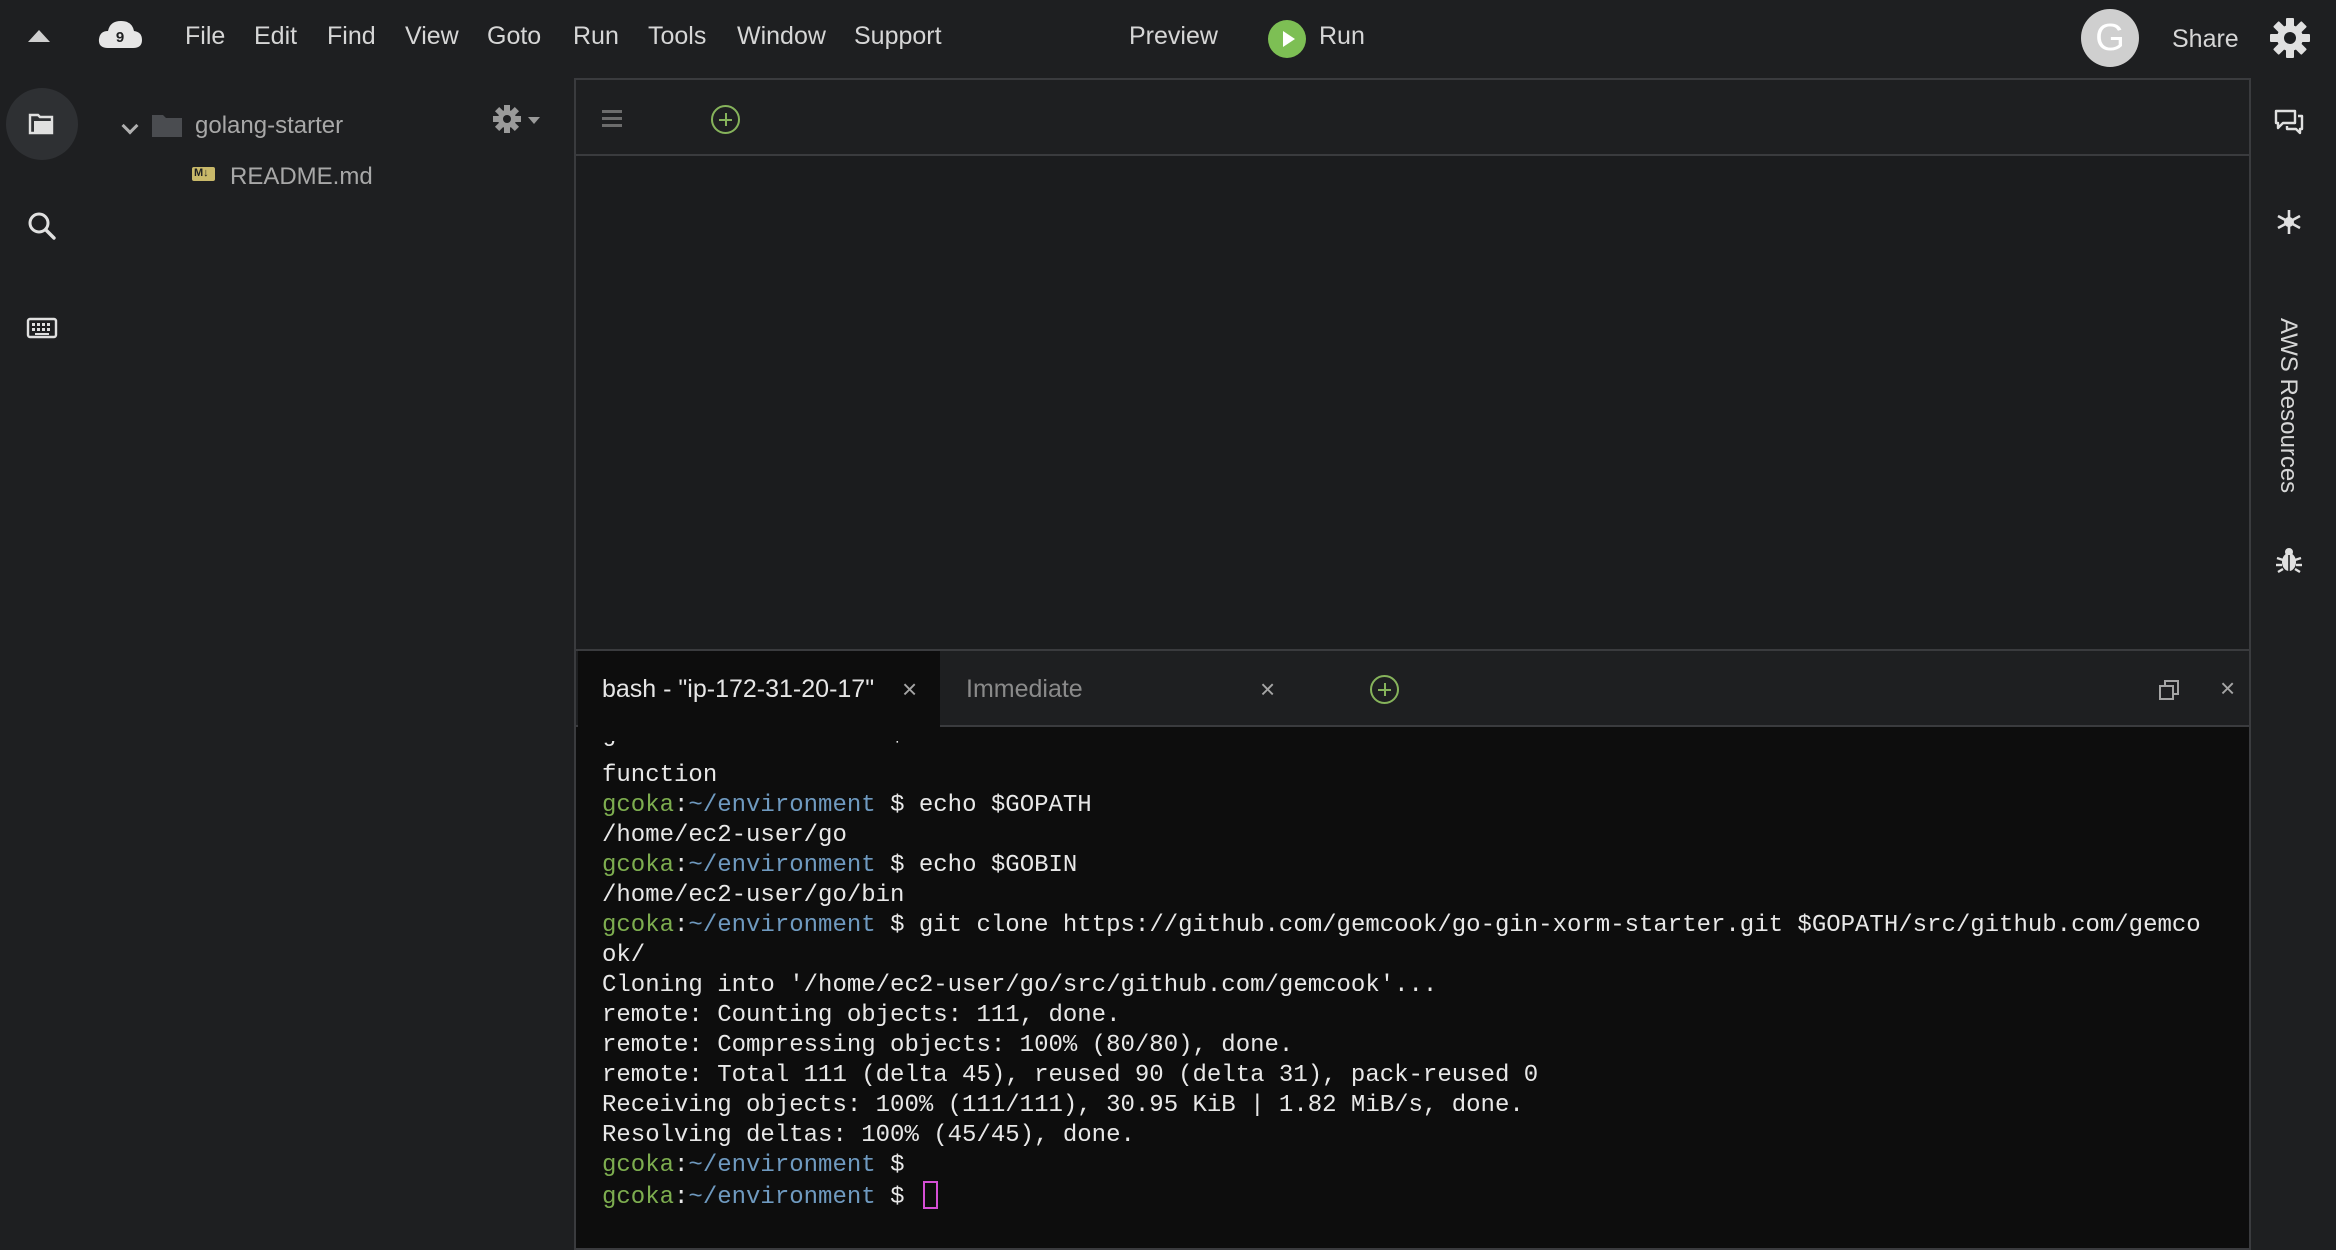 The height and width of the screenshot is (1250, 2336). What do you see at coordinates (930, 1195) in the screenshot?
I see `terminal-cursor` at bounding box center [930, 1195].